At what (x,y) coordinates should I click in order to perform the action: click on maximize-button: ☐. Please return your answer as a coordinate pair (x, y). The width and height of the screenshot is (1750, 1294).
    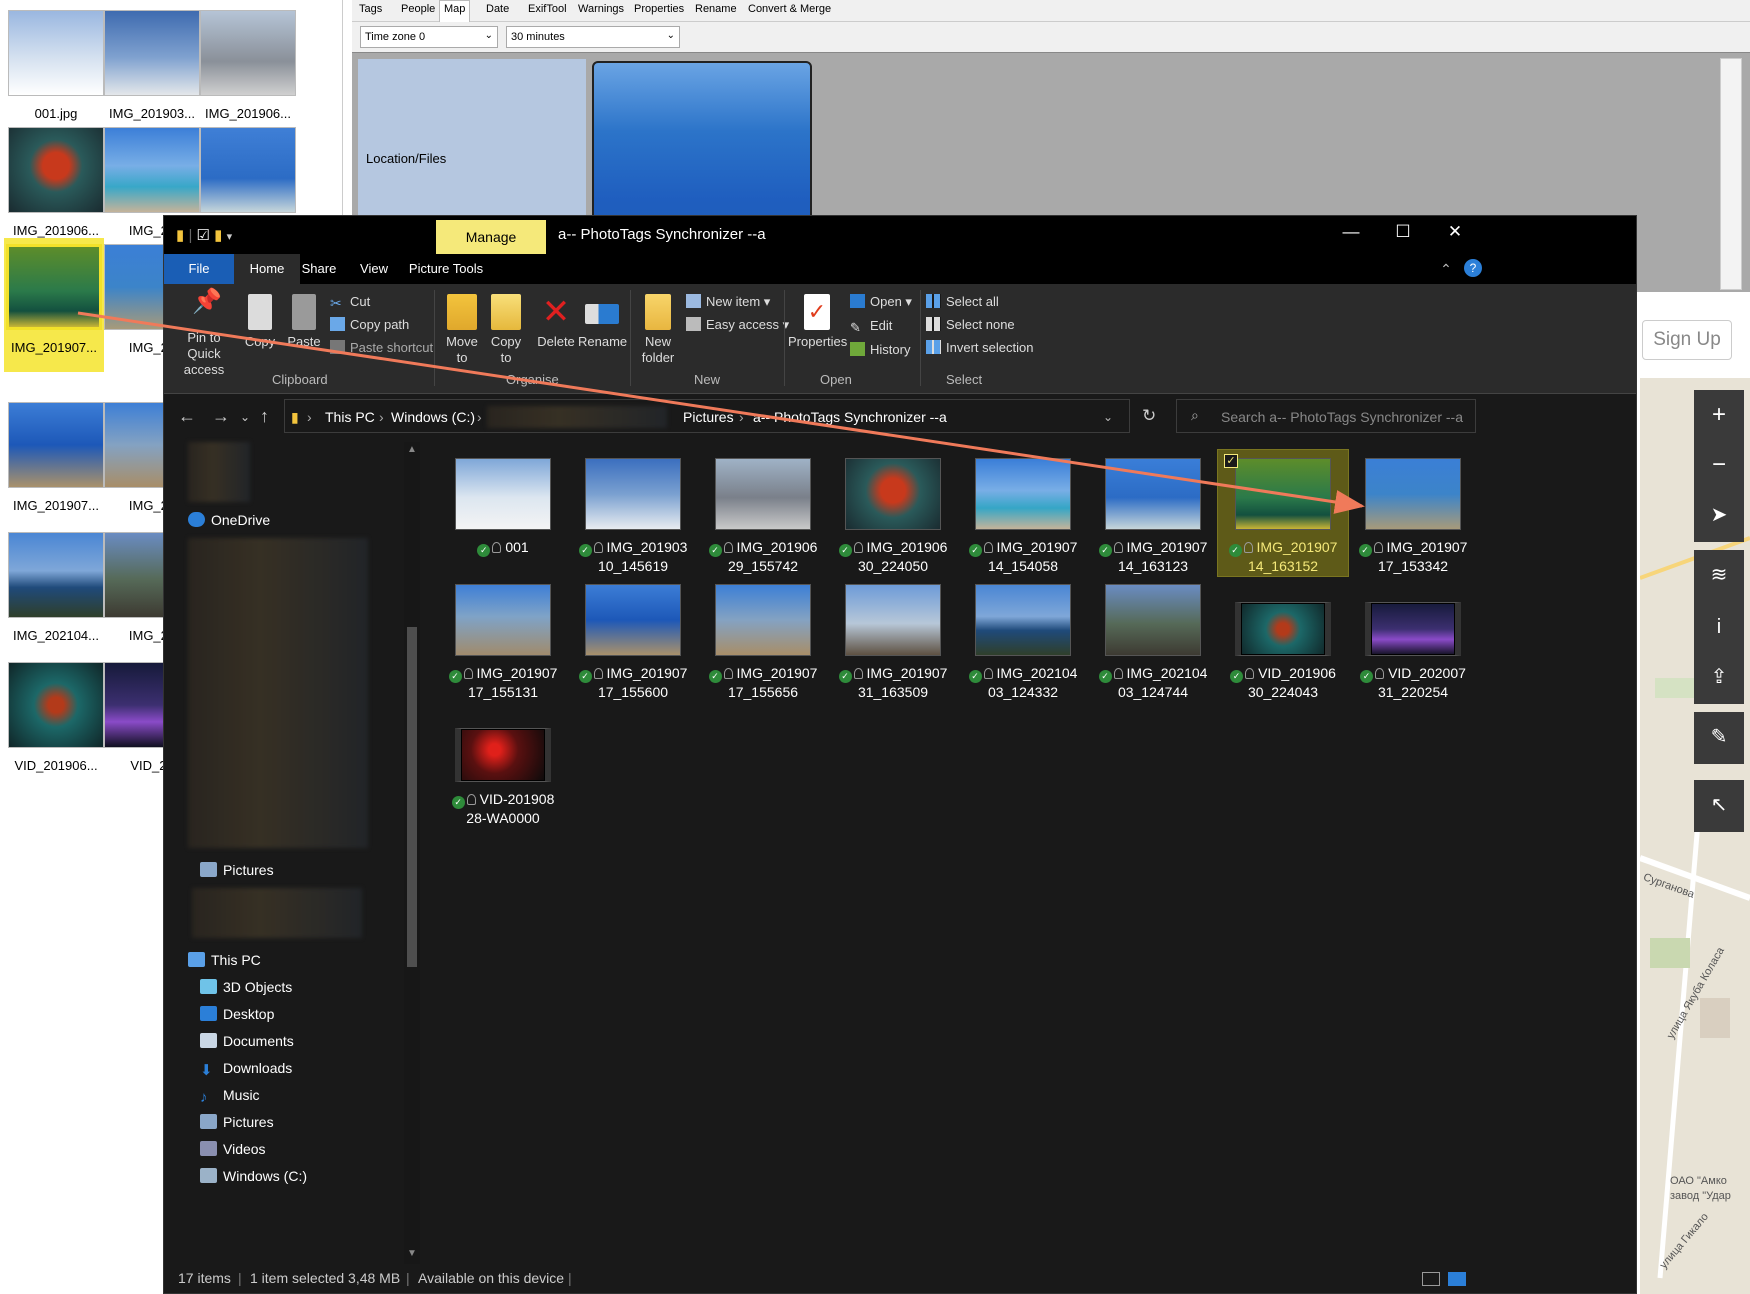
    Looking at the image, I should click on (1403, 232).